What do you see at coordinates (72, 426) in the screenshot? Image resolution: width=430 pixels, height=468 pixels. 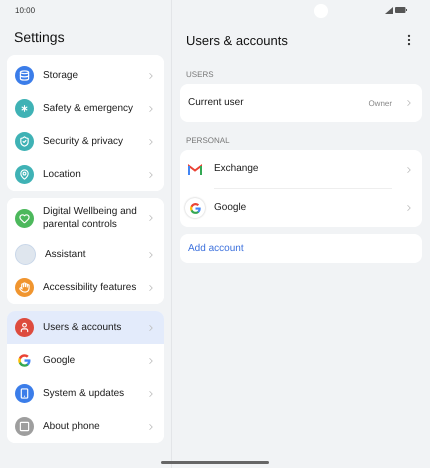 I see `item-label: About phone` at bounding box center [72, 426].